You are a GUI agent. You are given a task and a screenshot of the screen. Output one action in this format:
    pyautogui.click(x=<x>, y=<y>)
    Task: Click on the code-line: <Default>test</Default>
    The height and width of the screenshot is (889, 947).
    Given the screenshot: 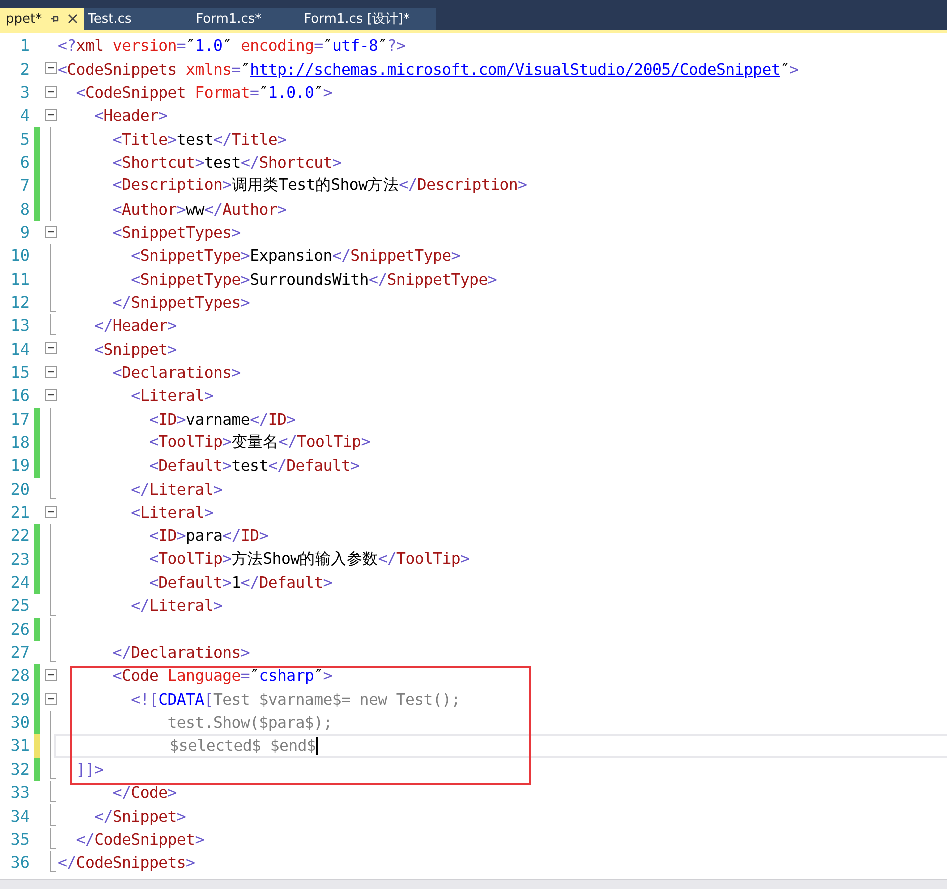 What is the action you would take?
    pyautogui.click(x=254, y=466)
    